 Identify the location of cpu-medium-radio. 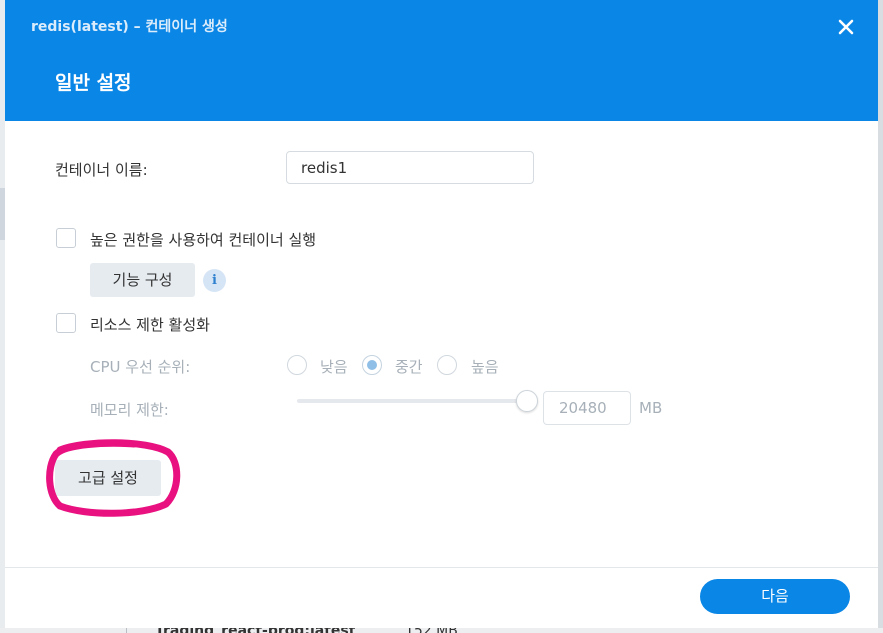
(372, 365).